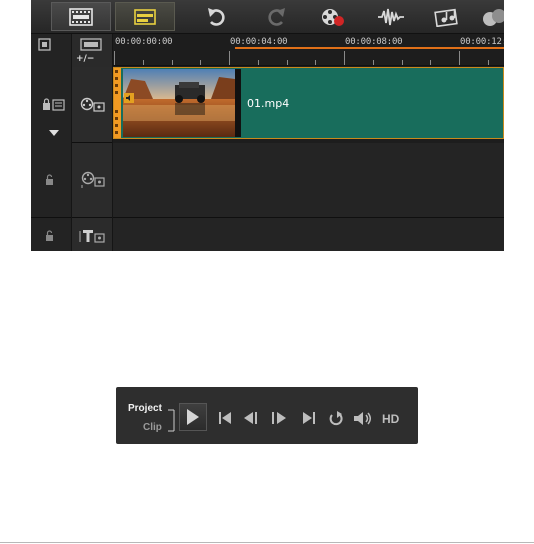 The image size is (534, 544). Describe the element at coordinates (308, 103) in the screenshot. I see `video-clip: 01.mp4` at that location.